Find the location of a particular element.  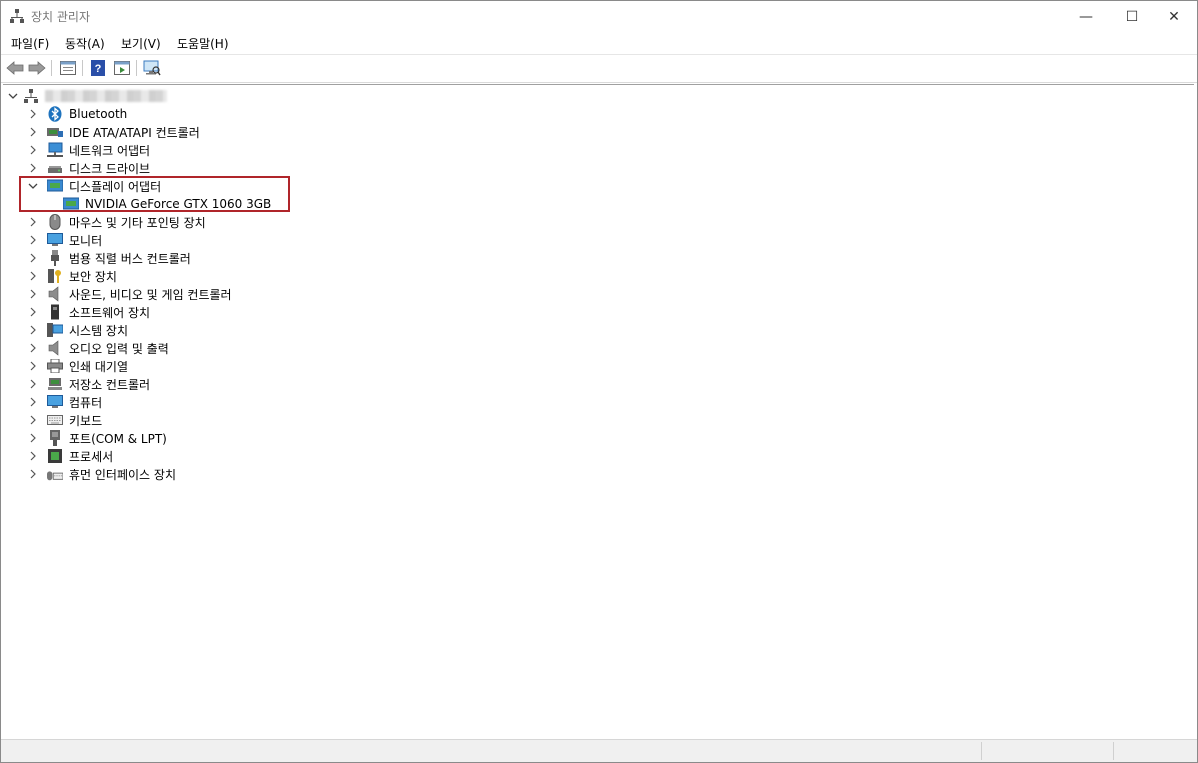

tree-item-network: 네트워크 어댑터 is located at coordinates (88, 150).